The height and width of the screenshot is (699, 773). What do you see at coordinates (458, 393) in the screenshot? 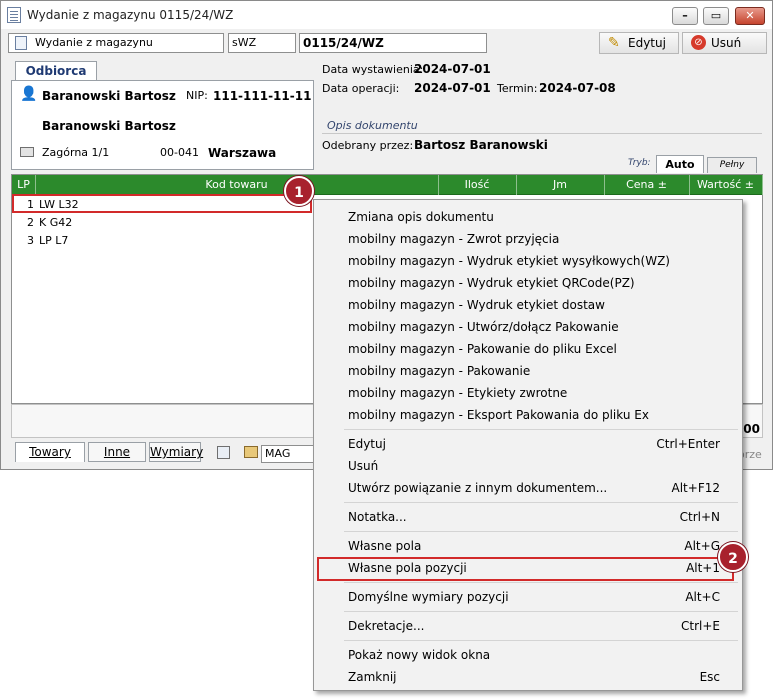
I see `menu-item-label: mobilny magazyn - Etykiety zwrotne` at bounding box center [458, 393].